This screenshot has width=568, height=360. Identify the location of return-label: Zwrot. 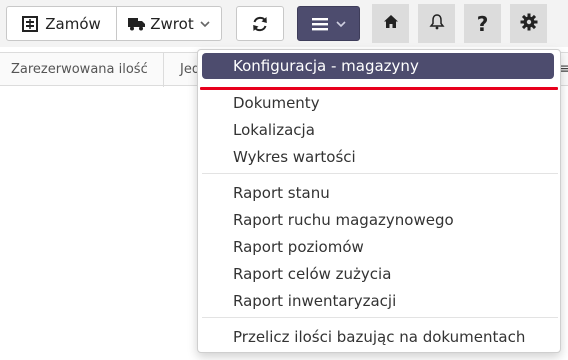
(172, 23).